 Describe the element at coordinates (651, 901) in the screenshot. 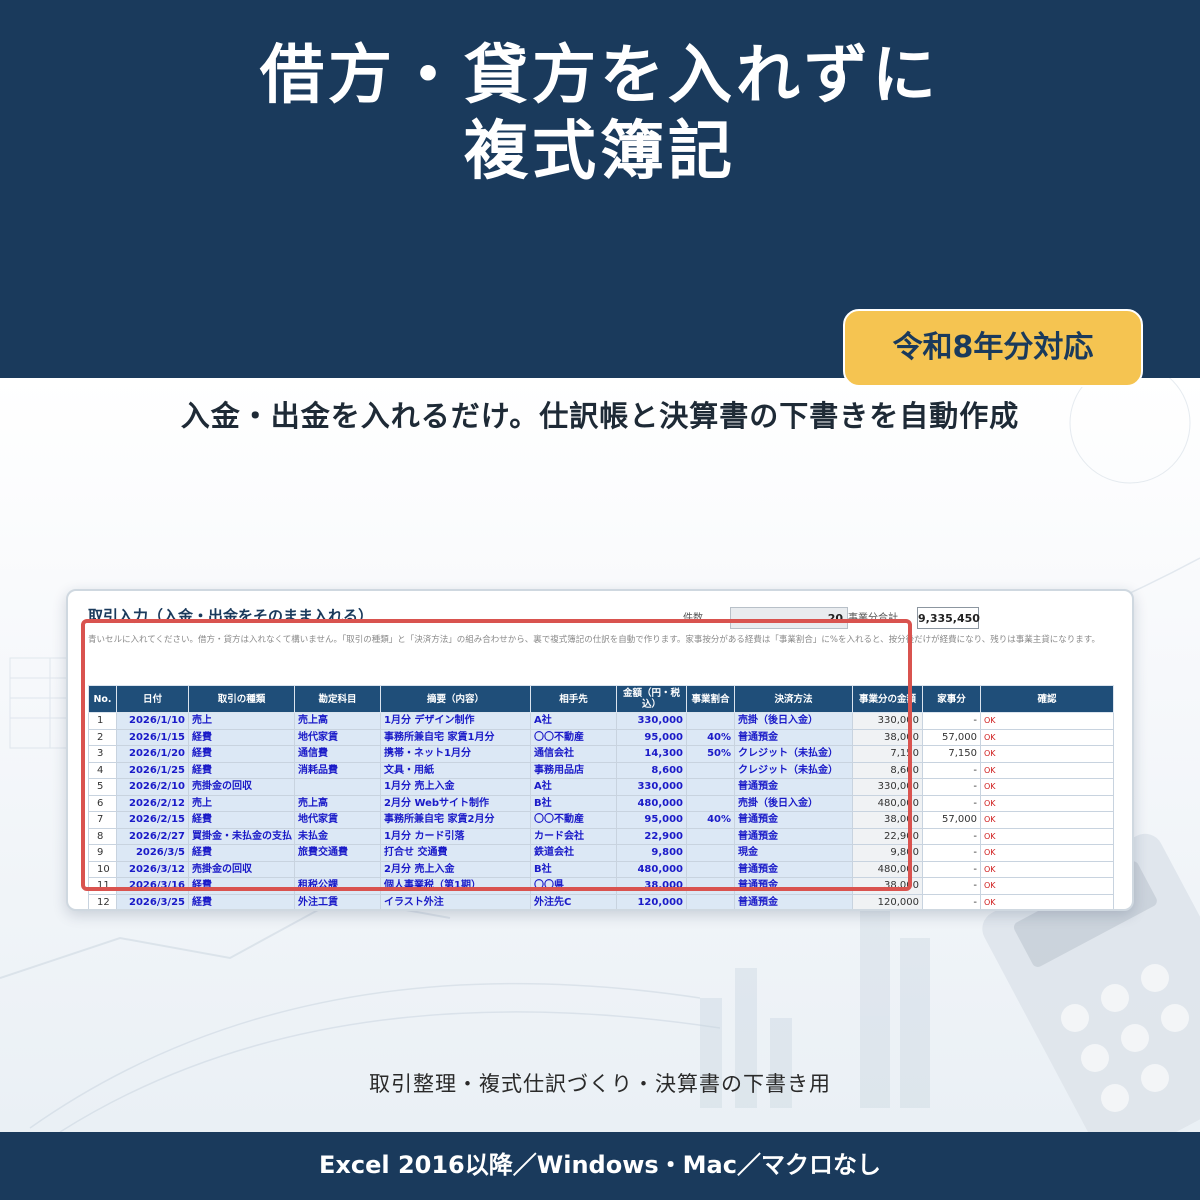

I see `cell-amount: 120,000` at that location.